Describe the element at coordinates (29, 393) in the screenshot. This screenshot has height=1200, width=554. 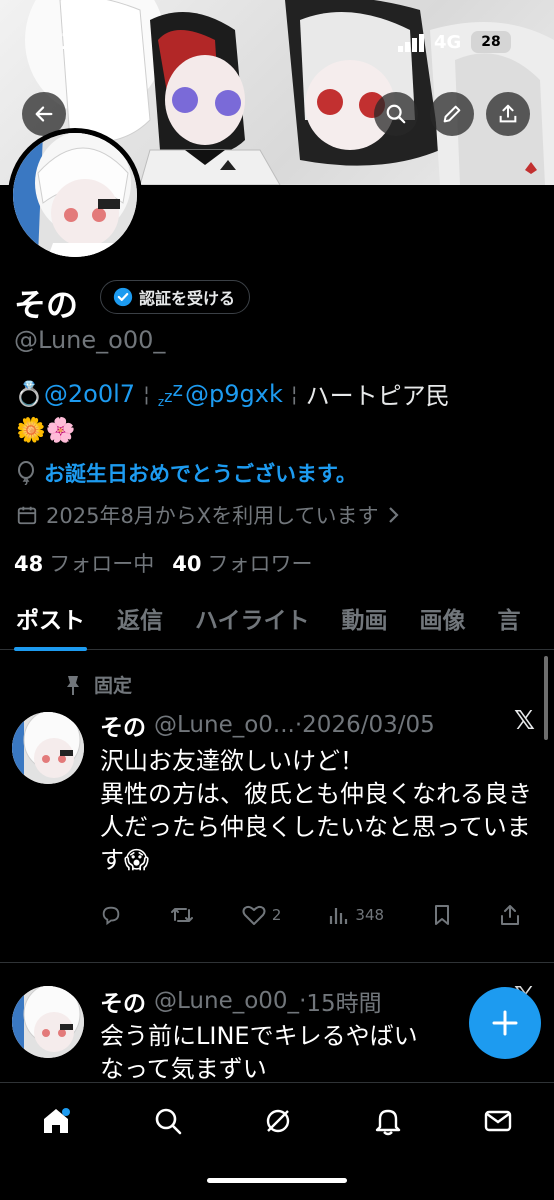
I see `ring-emoji: 💍` at that location.